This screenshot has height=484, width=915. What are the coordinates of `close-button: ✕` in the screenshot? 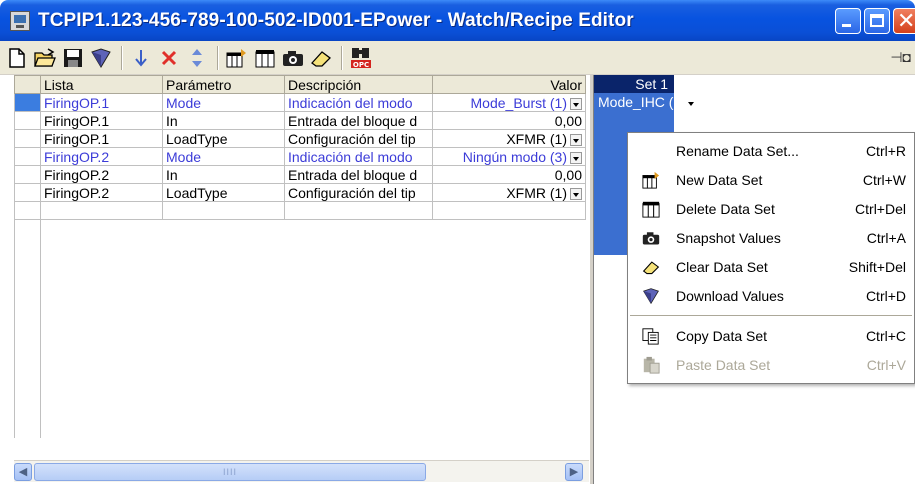 It's located at (904, 21).